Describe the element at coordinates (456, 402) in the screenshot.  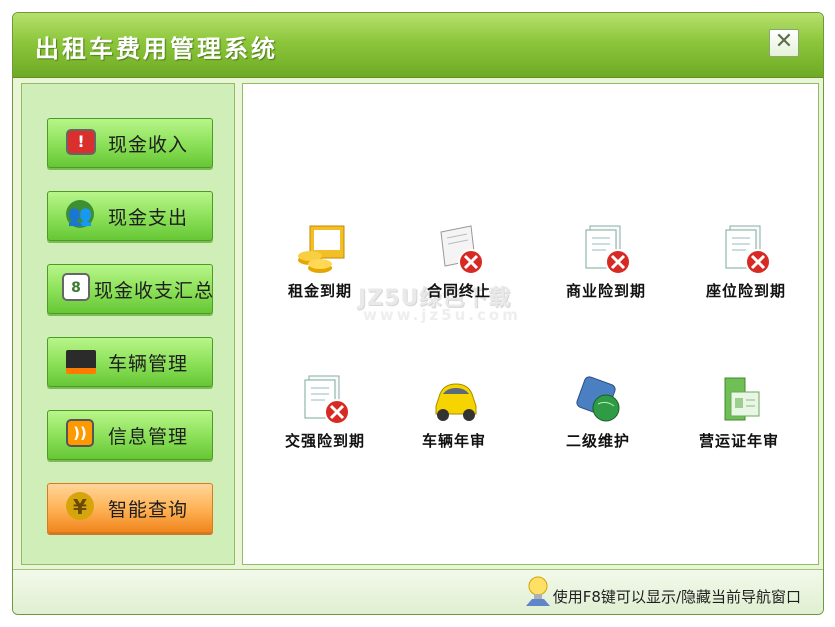
I see `car-icon` at that location.